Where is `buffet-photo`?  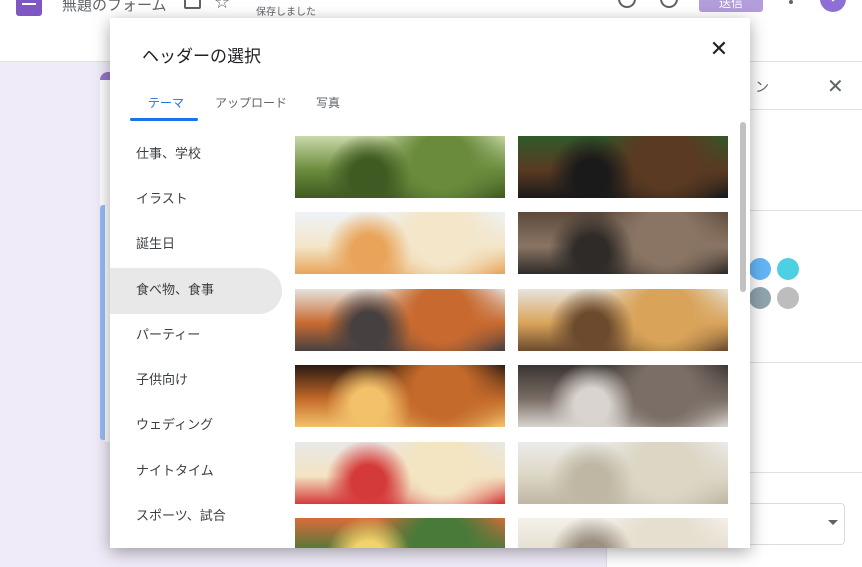 buffet-photo is located at coordinates (400, 533).